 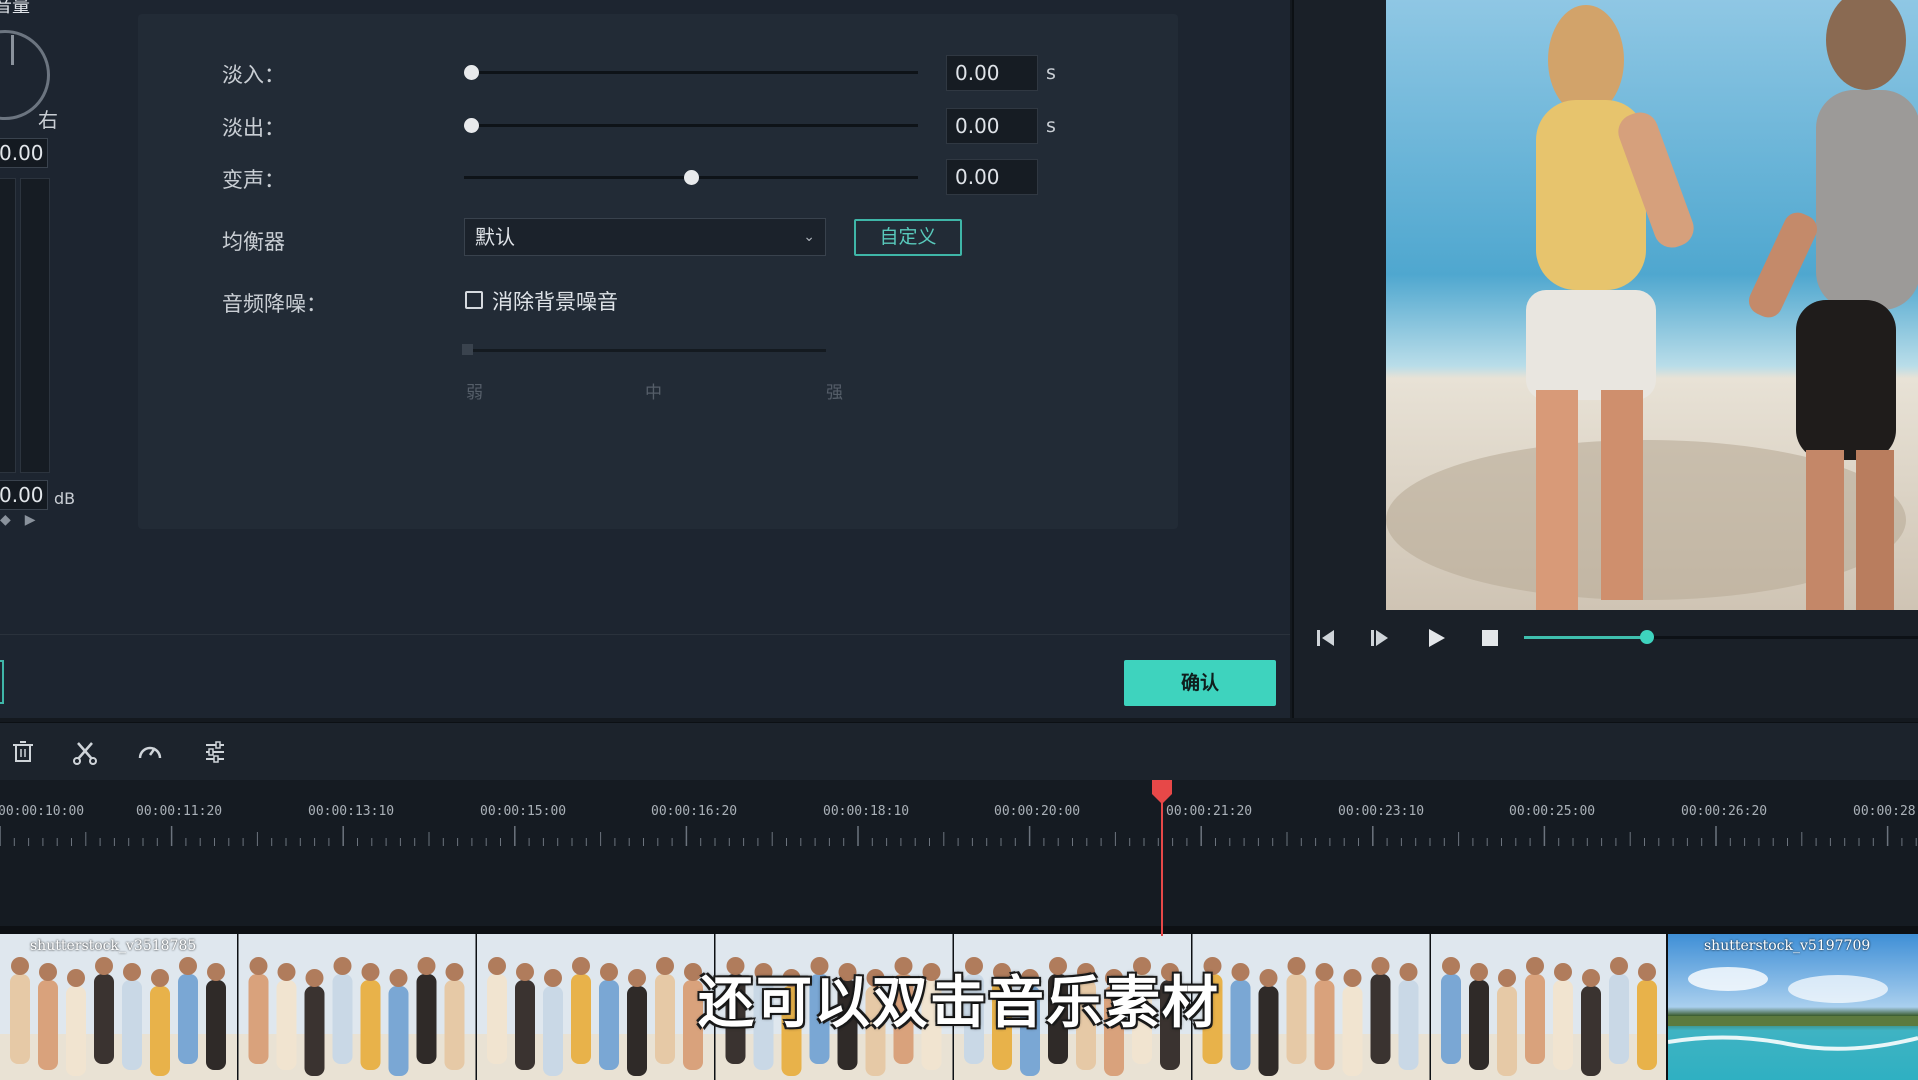 I want to click on reset-button-edge, so click(x=2, y=682).